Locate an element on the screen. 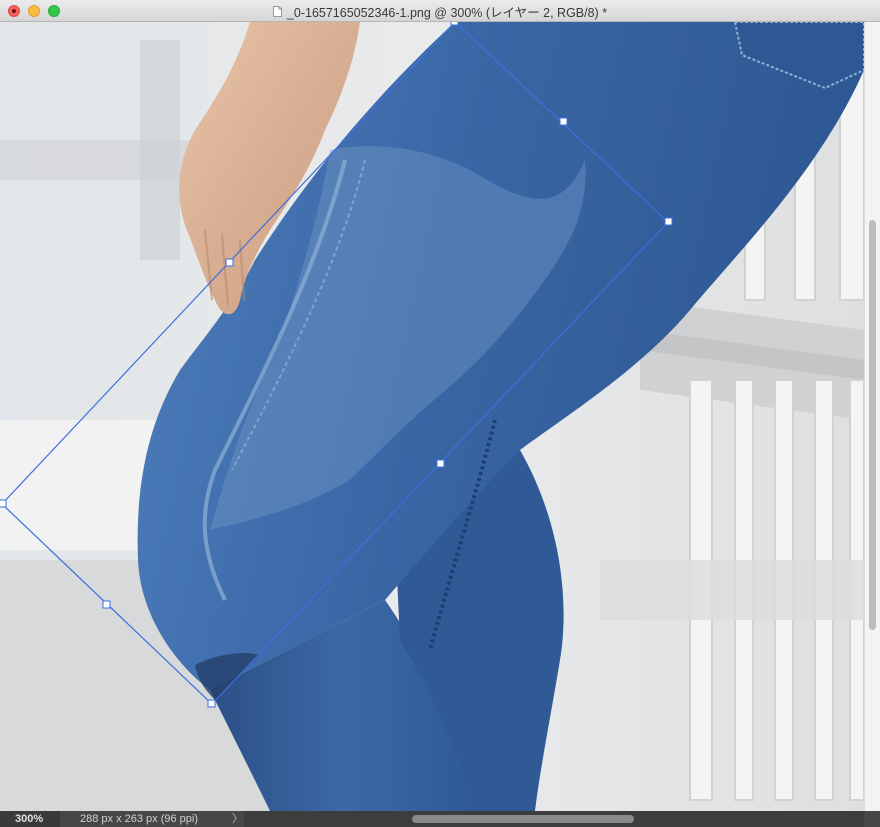 This screenshot has width=880, height=827. document-info: 288 px x 263 px (96 ppi) is located at coordinates (139, 819).